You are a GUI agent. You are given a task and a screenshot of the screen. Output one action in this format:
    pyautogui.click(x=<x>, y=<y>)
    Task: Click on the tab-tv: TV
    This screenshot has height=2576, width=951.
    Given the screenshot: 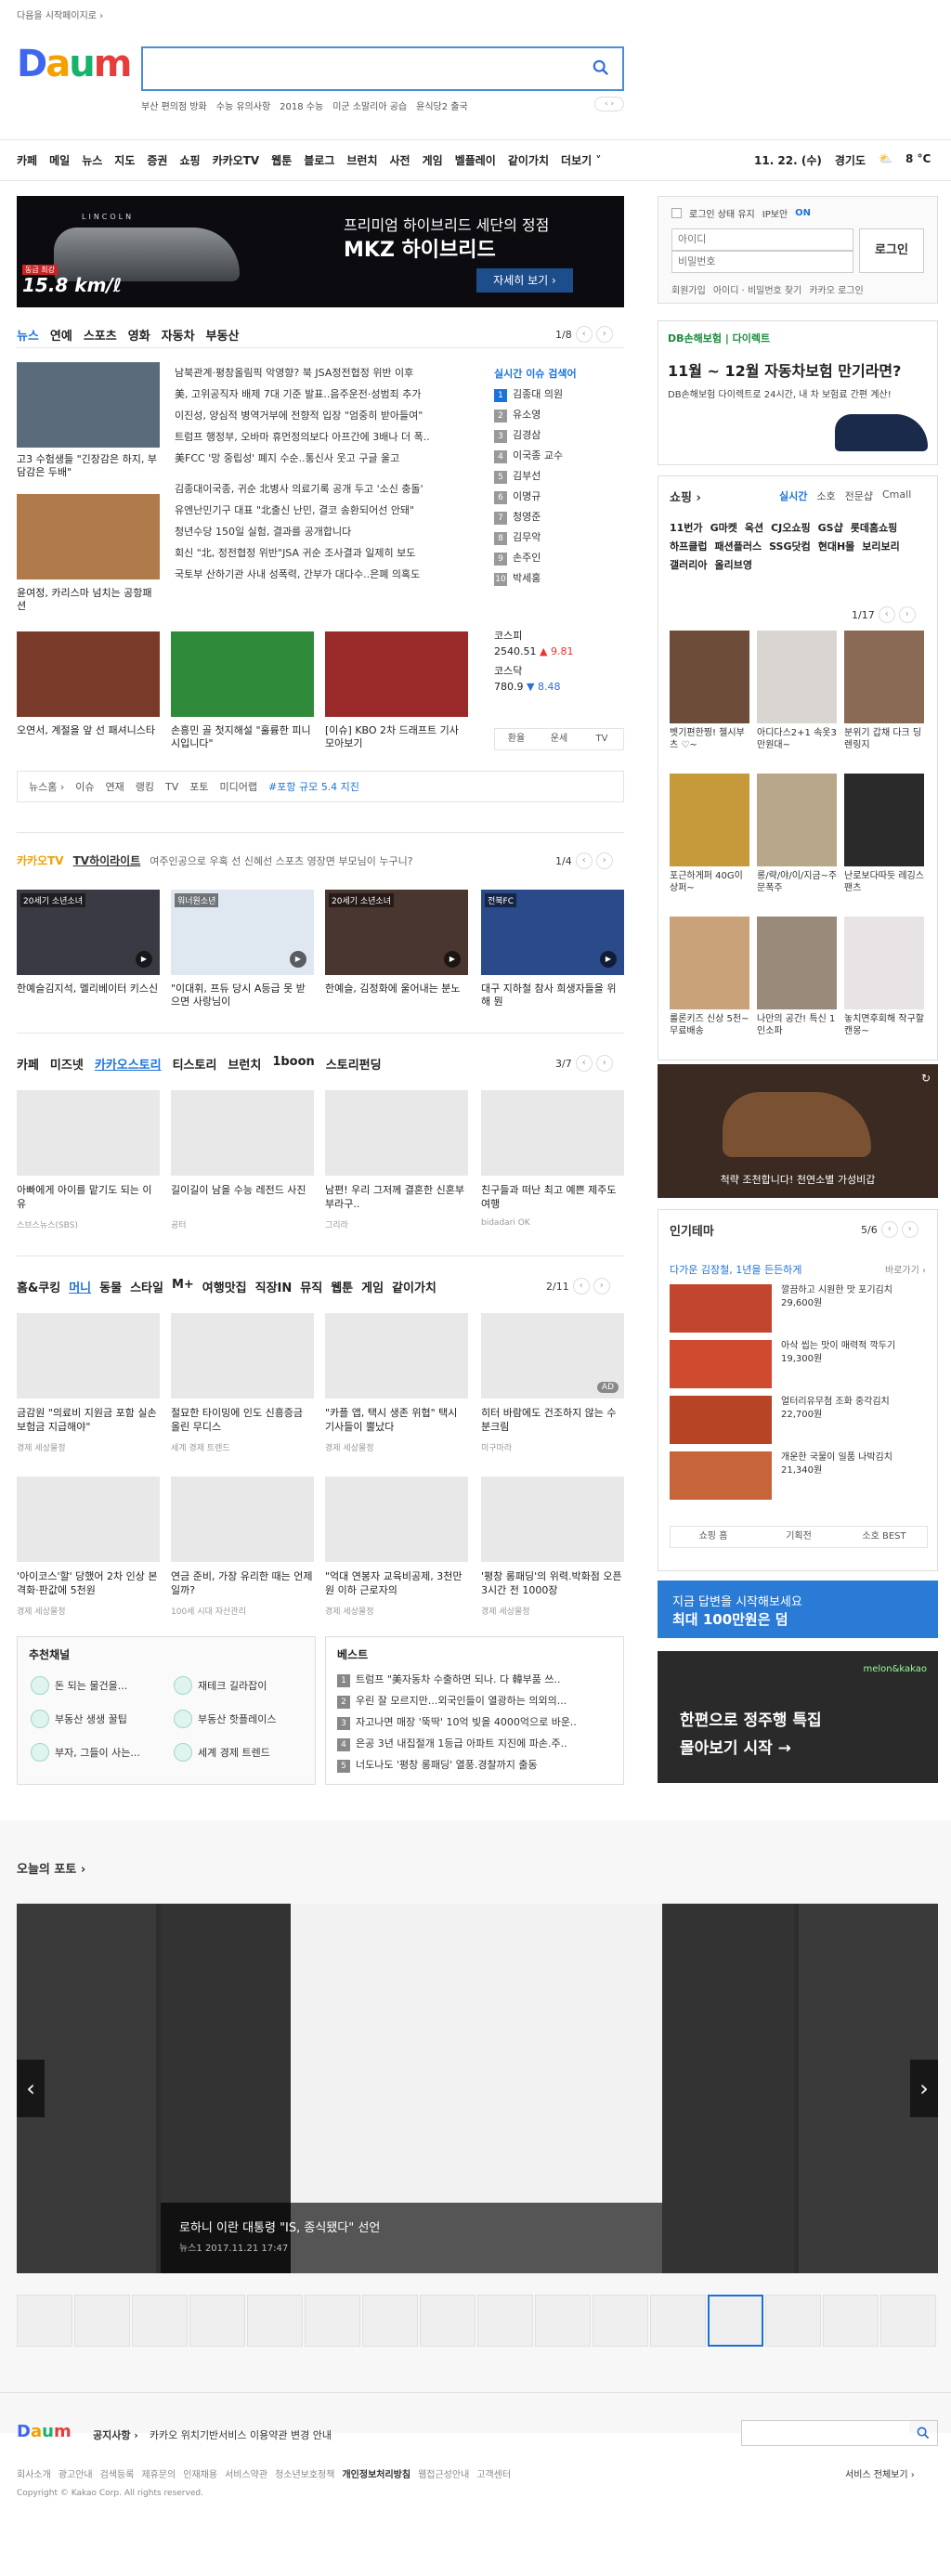 What is the action you would take?
    pyautogui.click(x=601, y=739)
    